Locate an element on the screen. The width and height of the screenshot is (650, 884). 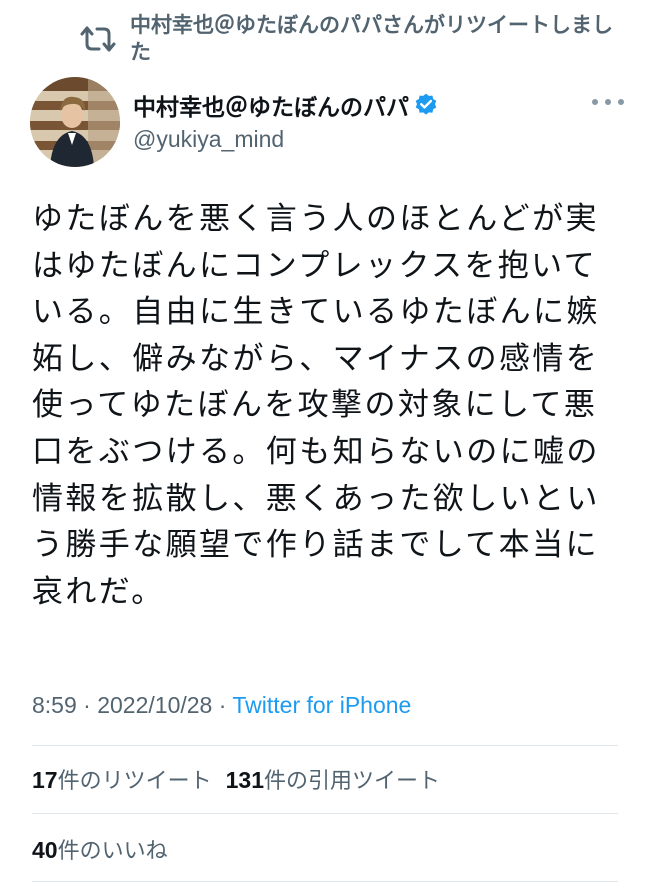
retweets-stat: 17件のリツイート is located at coordinates (122, 779).